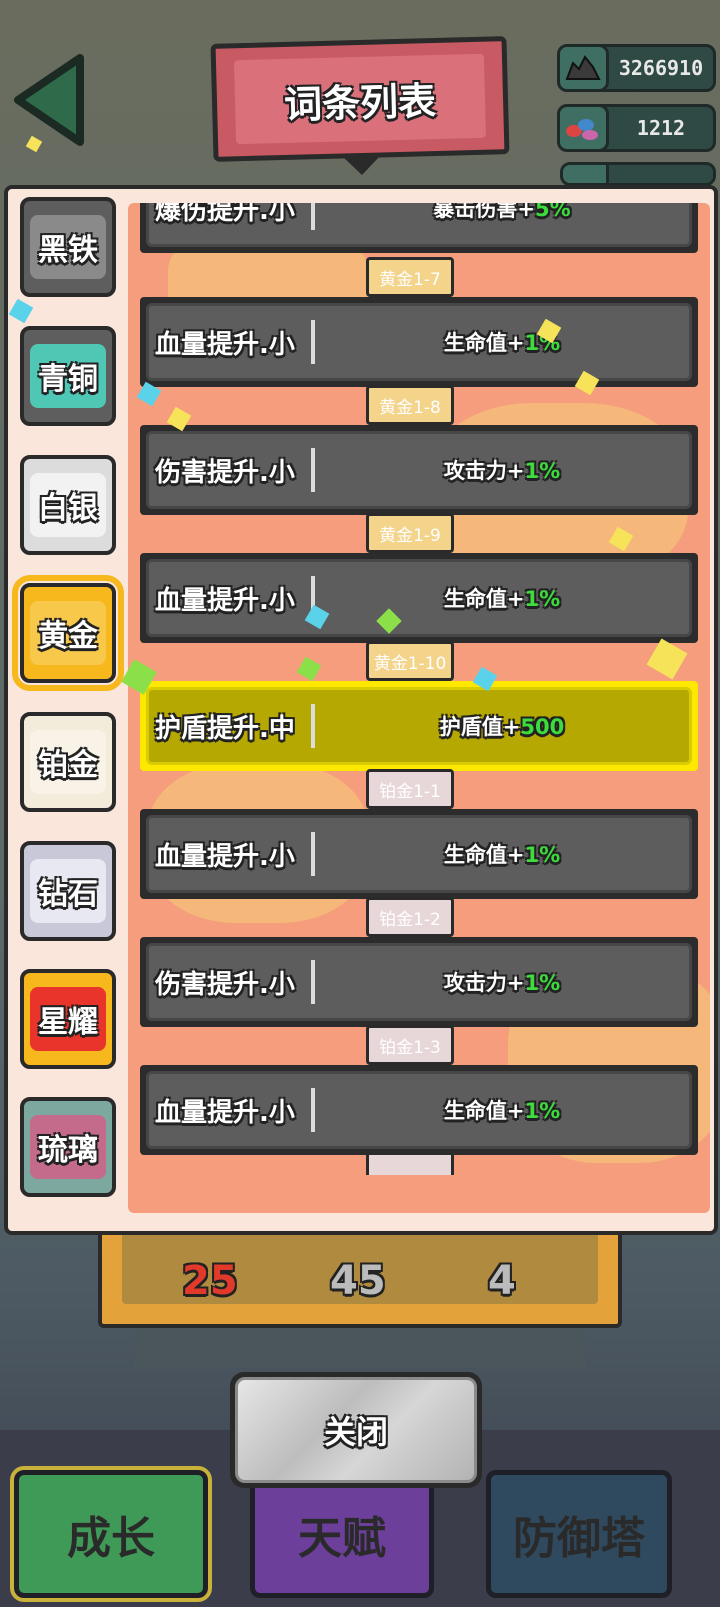 The image size is (720, 1607). Describe the element at coordinates (583, 68) in the screenshot. I see `coal-icon` at that location.